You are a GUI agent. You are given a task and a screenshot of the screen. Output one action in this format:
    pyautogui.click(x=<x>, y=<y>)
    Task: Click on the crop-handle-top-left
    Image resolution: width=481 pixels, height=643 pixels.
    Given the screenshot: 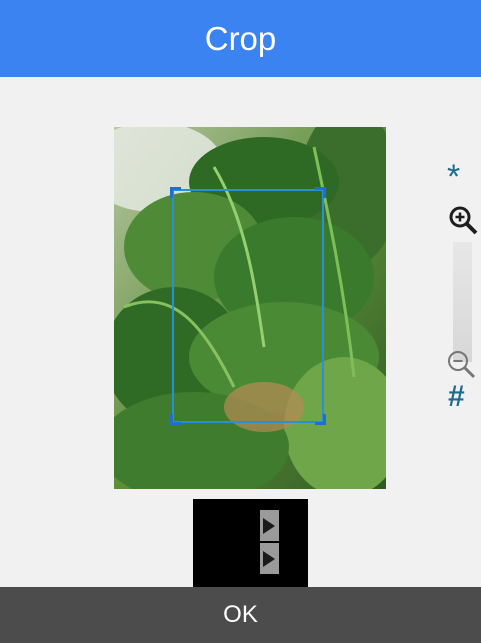 What is the action you would take?
    pyautogui.click(x=175, y=192)
    